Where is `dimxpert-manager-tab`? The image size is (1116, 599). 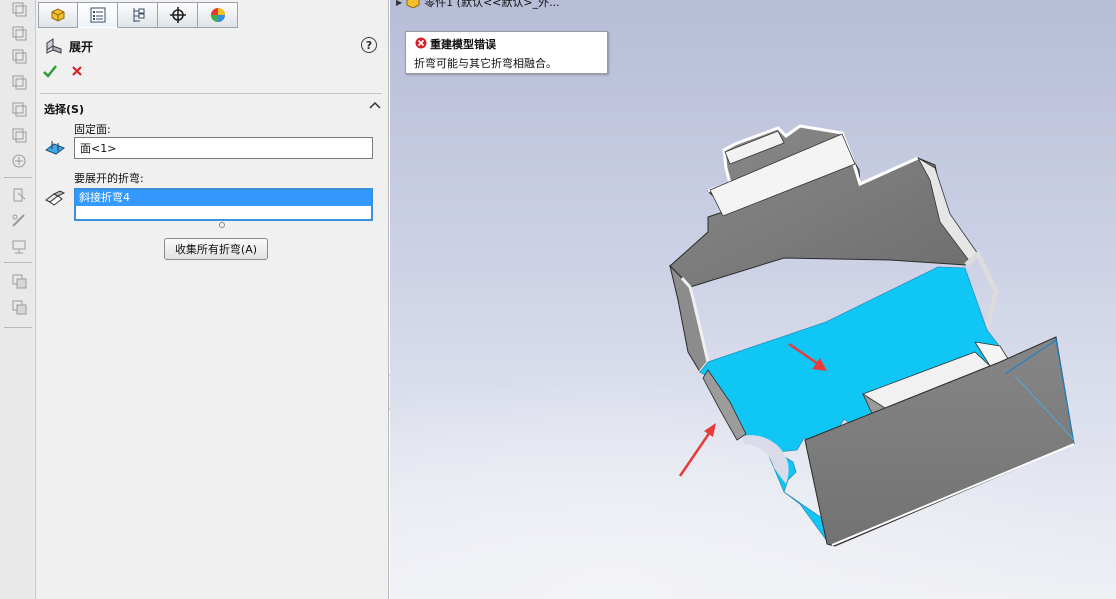
dimxpert-manager-tab is located at coordinates (178, 15).